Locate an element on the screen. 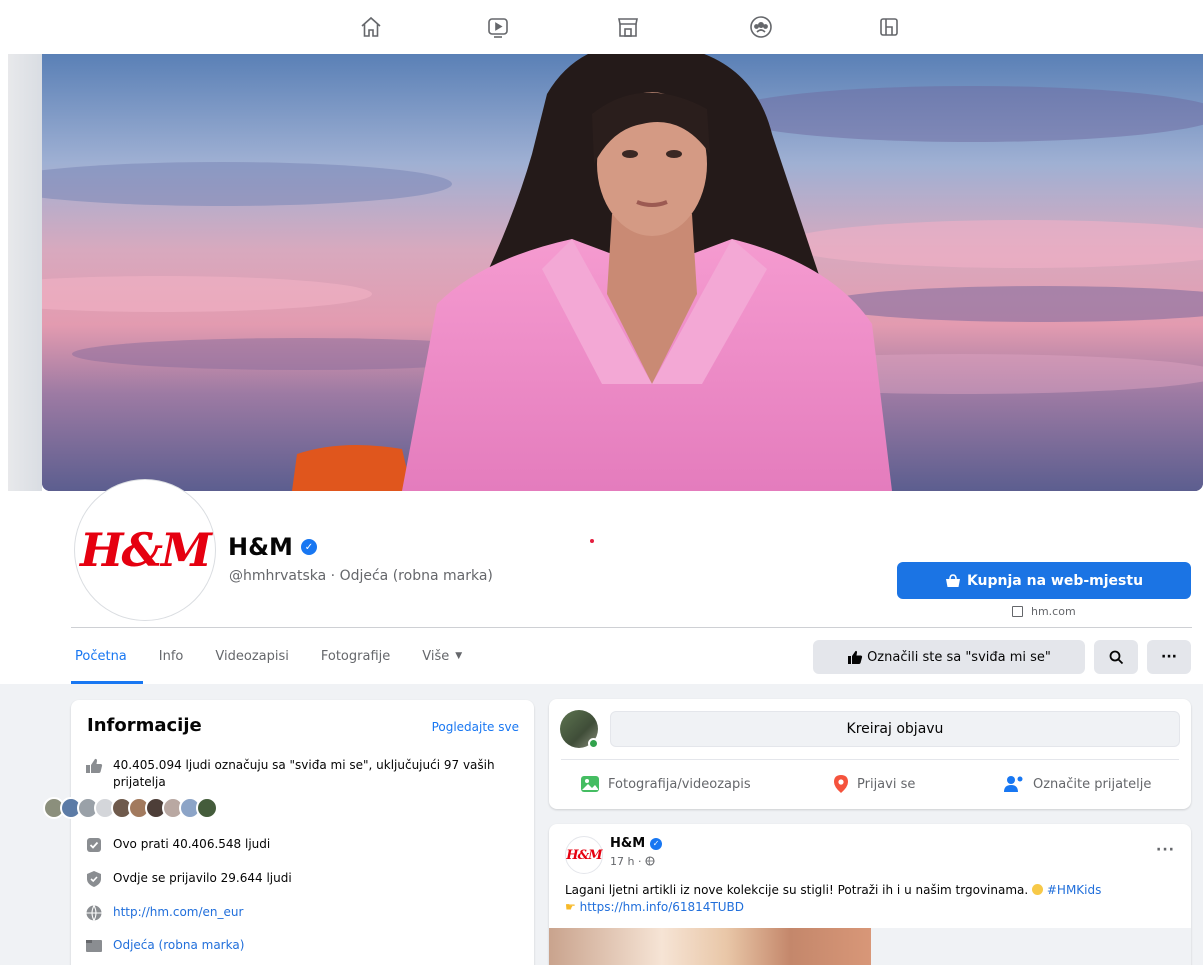 The width and height of the screenshot is (1203, 965). tab-info: Info is located at coordinates (171, 656).